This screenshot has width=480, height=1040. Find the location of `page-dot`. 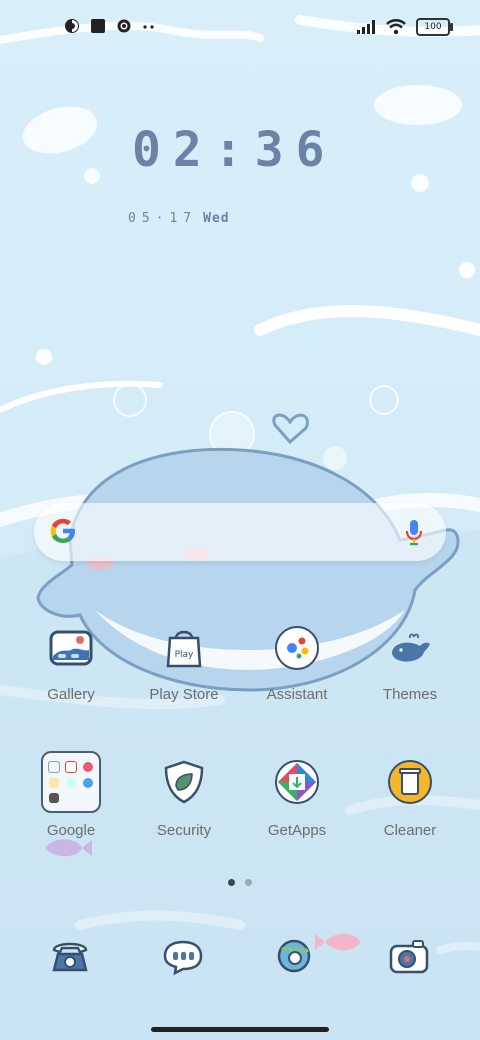

page-dot is located at coordinates (248, 882).